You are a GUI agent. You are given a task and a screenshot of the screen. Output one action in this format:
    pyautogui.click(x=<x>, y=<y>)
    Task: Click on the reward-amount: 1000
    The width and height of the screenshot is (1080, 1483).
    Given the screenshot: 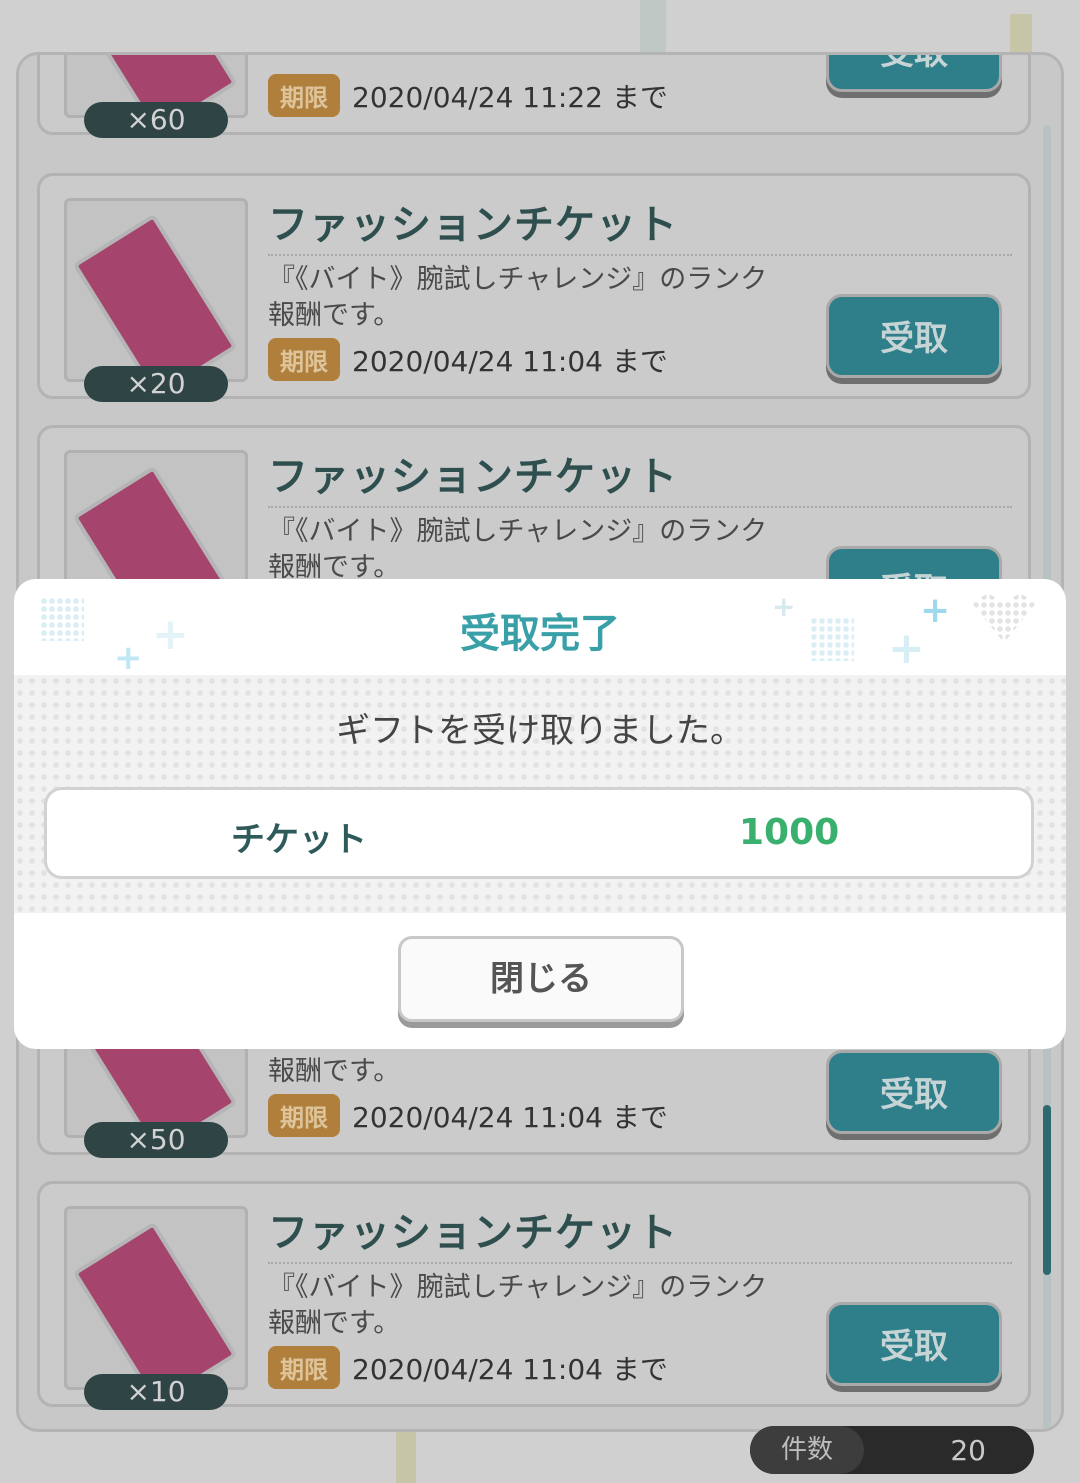 What is the action you would take?
    pyautogui.click(x=789, y=832)
    